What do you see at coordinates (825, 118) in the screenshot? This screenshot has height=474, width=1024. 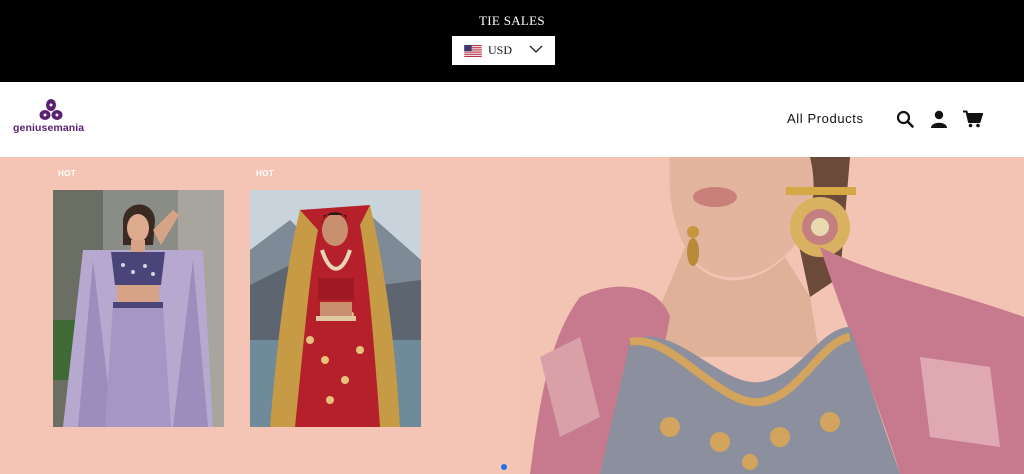 I see `nav-all-products: All Products` at bounding box center [825, 118].